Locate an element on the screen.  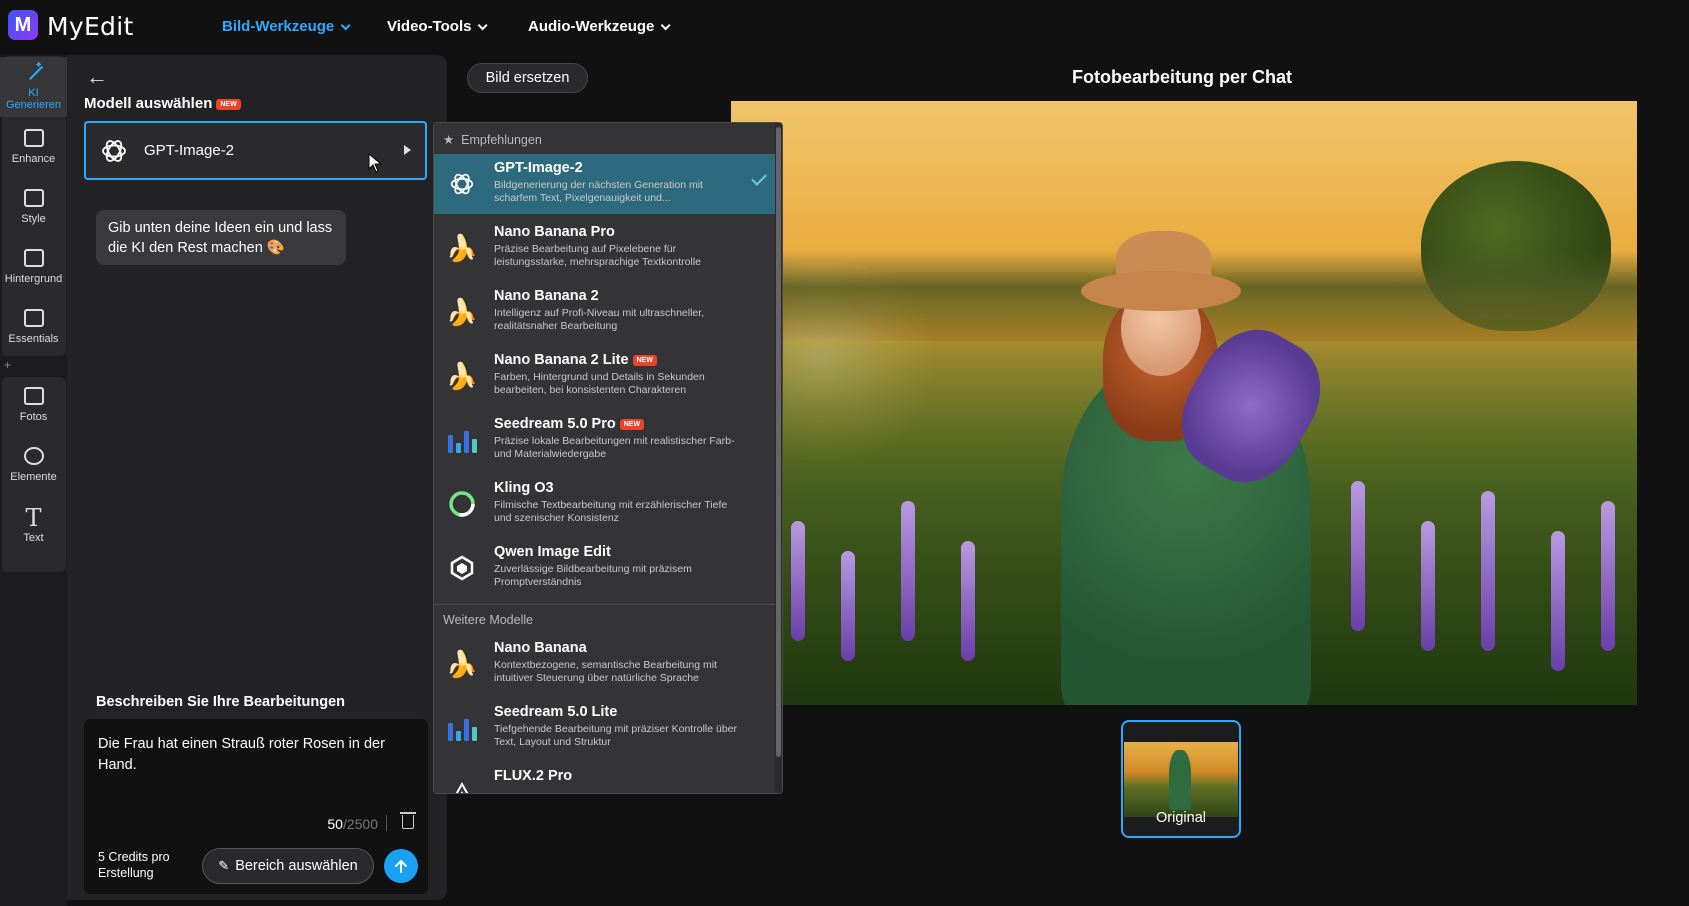
rail-item-label: Fotos is located at coordinates (33, 417).